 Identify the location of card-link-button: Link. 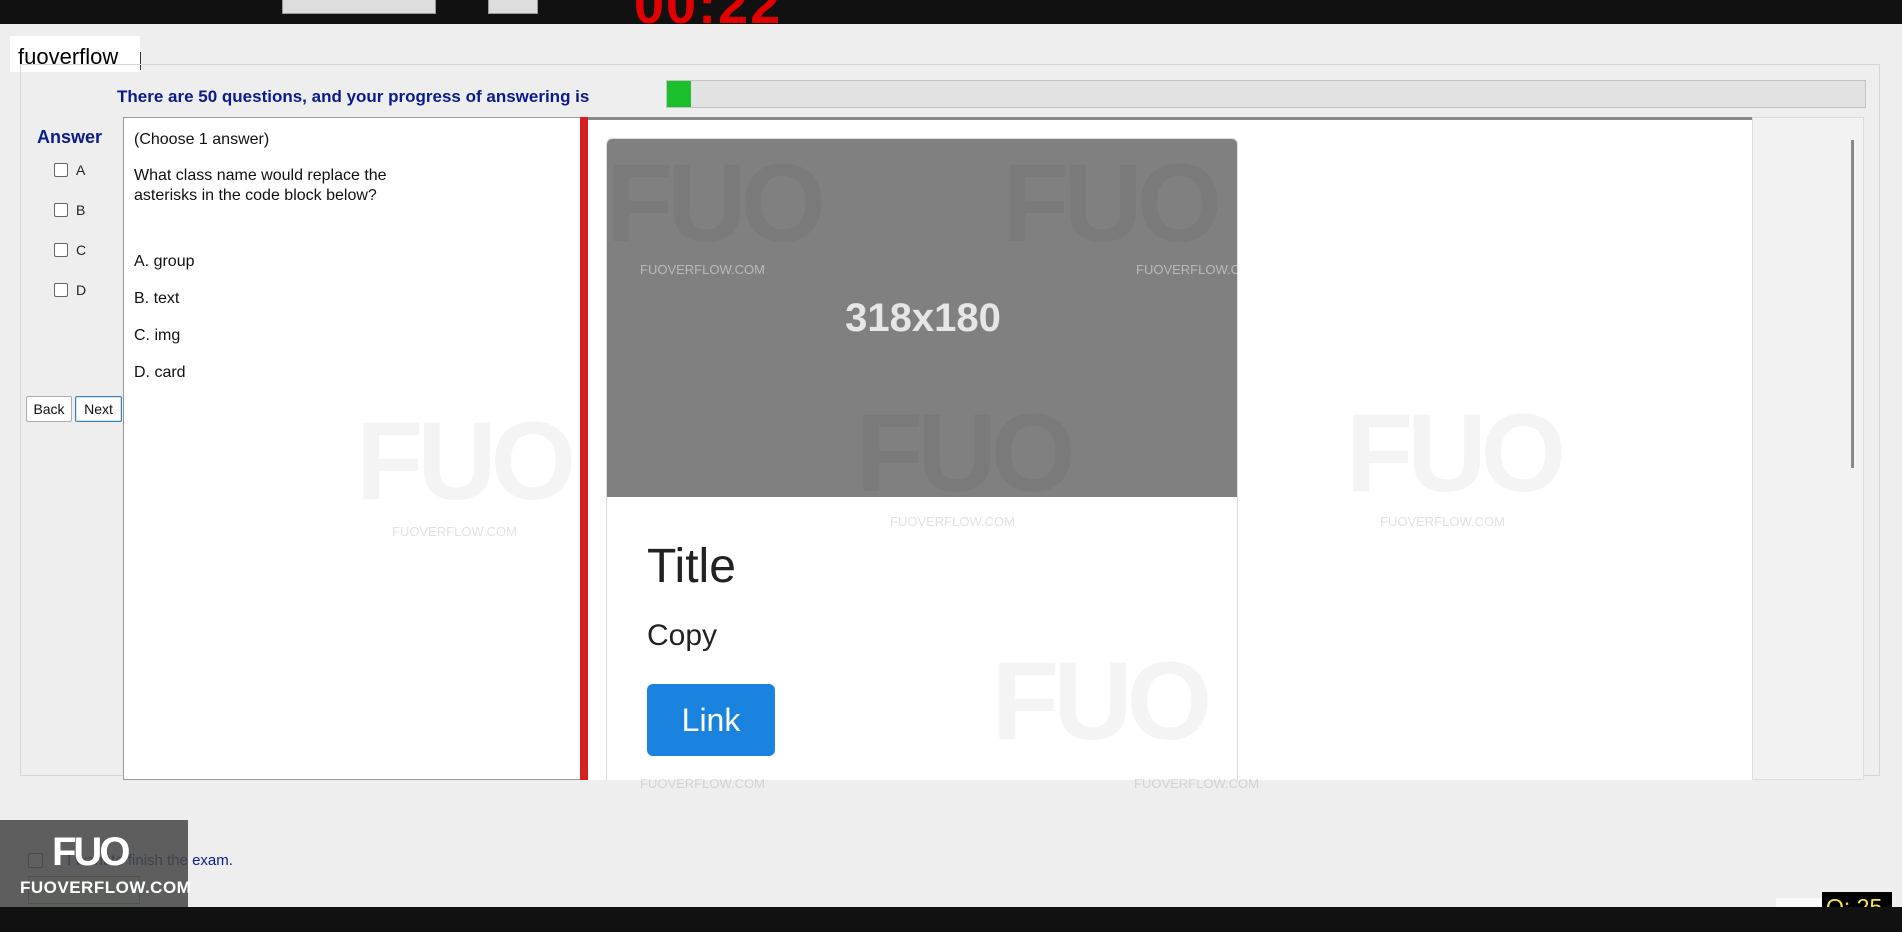
(711, 720).